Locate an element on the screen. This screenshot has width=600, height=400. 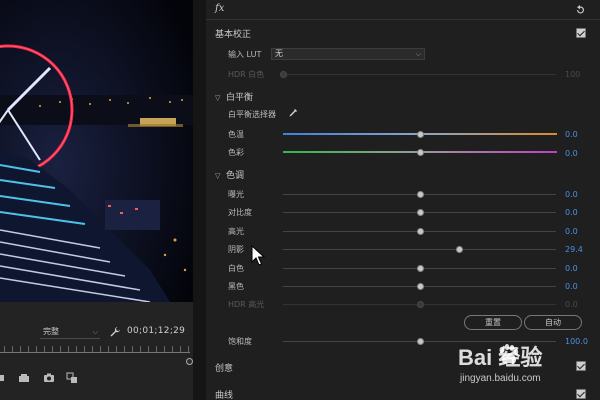
lift-icon is located at coordinates (24, 378).